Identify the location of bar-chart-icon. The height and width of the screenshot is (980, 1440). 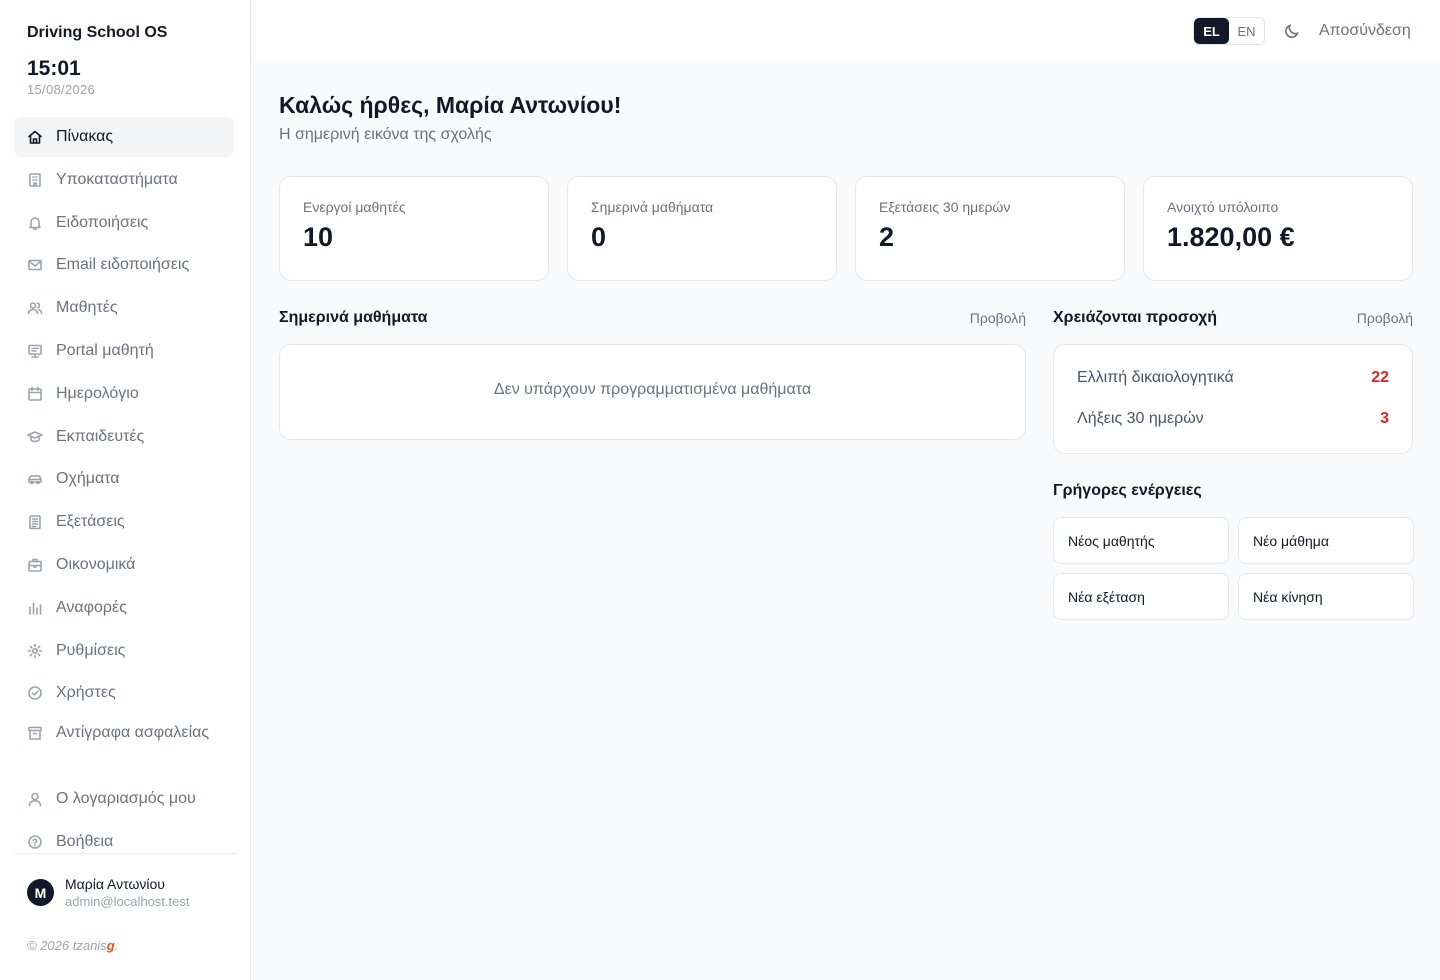
(35, 608).